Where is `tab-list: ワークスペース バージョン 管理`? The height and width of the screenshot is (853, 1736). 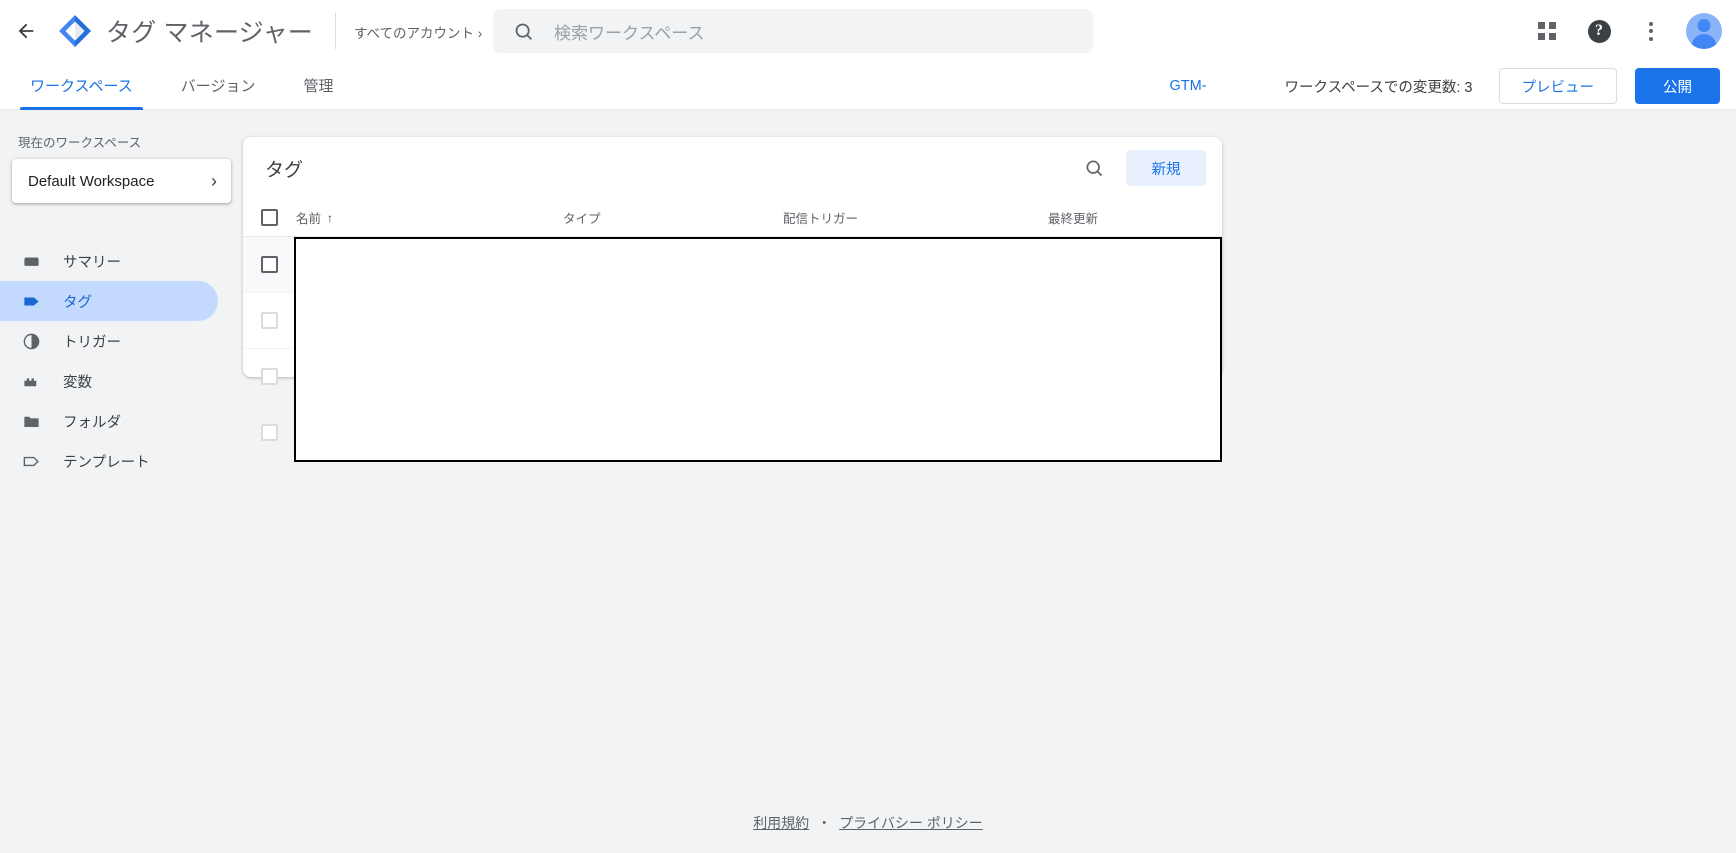
tab-list: ワークスペース バージョン 管理 is located at coordinates (195, 86).